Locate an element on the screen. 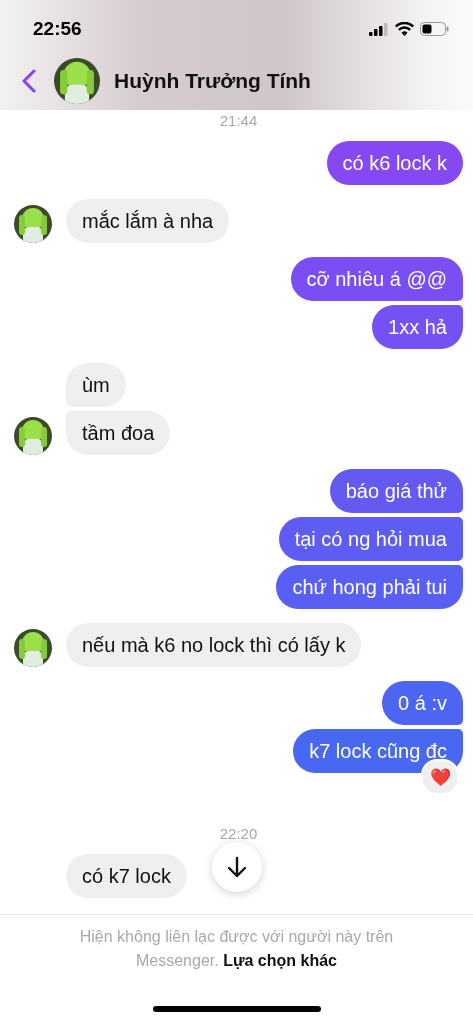  message-bubble: có k6 lock k is located at coordinates (394, 163).